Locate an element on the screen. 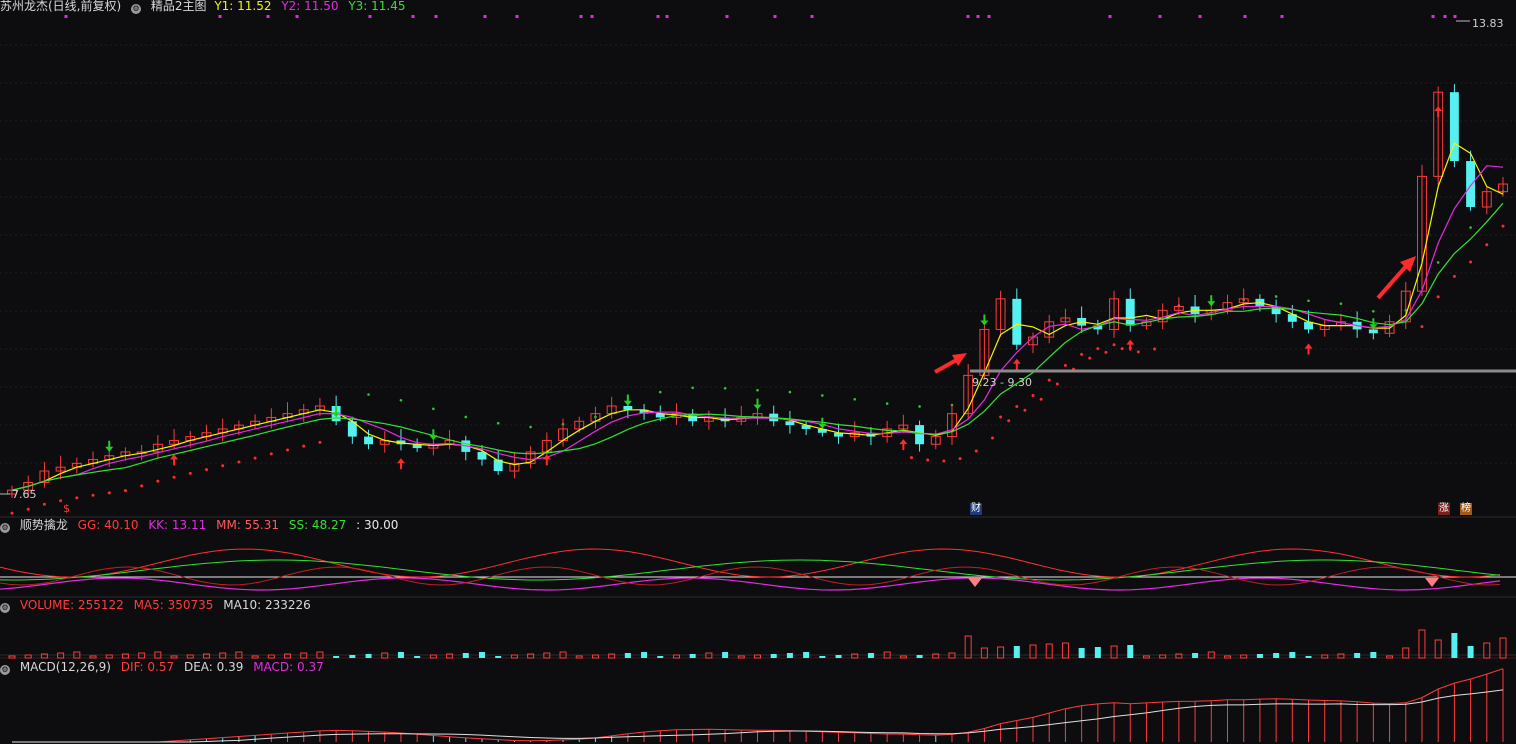 The height and width of the screenshot is (744, 1516). volume-ma5: MA5: 350735 is located at coordinates (173, 605).